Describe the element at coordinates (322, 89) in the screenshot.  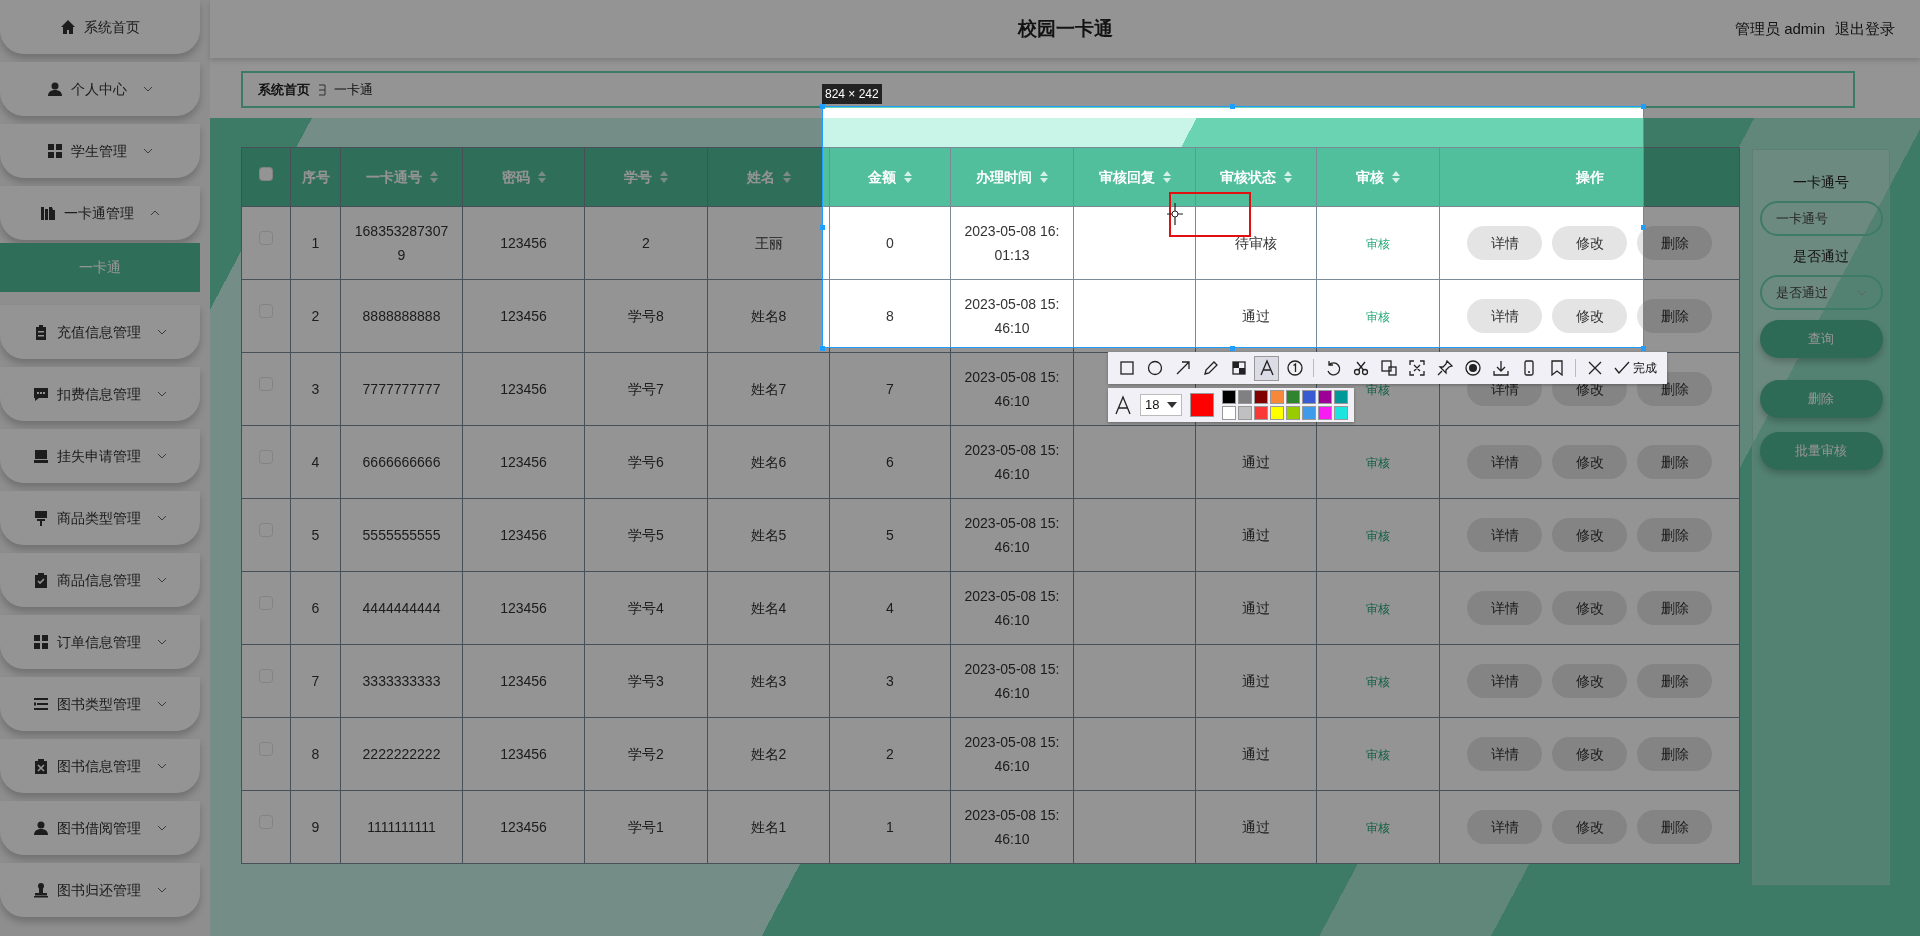
I see `separator-icon` at that location.